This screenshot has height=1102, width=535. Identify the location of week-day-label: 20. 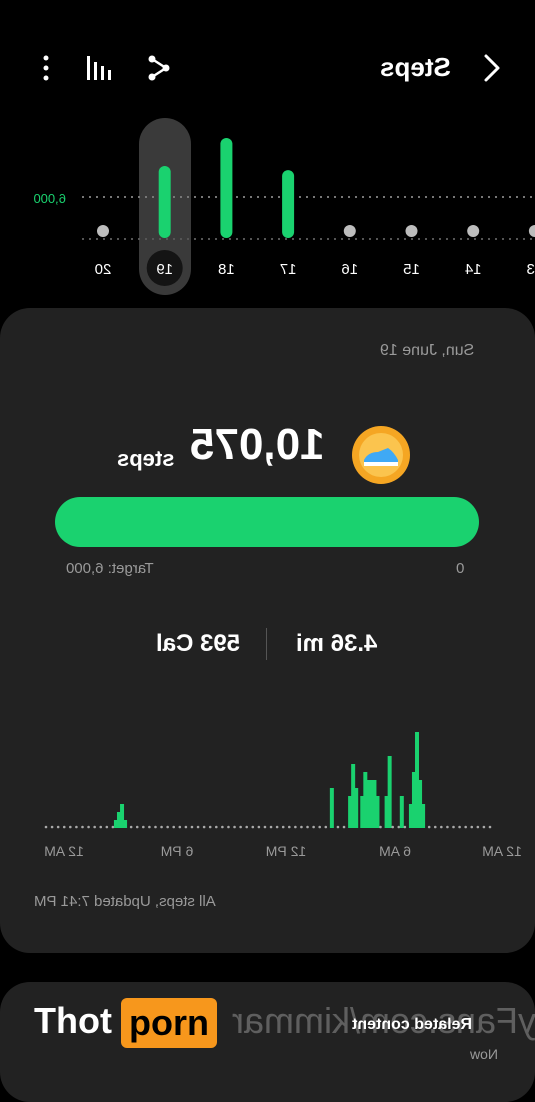
(103, 269).